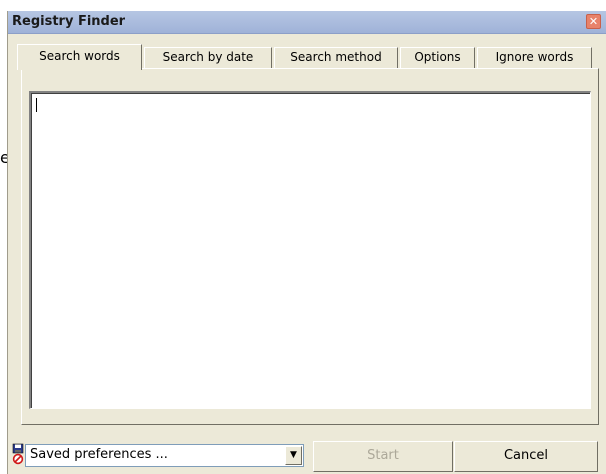 The image size is (606, 474). Describe the element at coordinates (336, 57) in the screenshot. I see `tab-search-method: Search method` at that location.